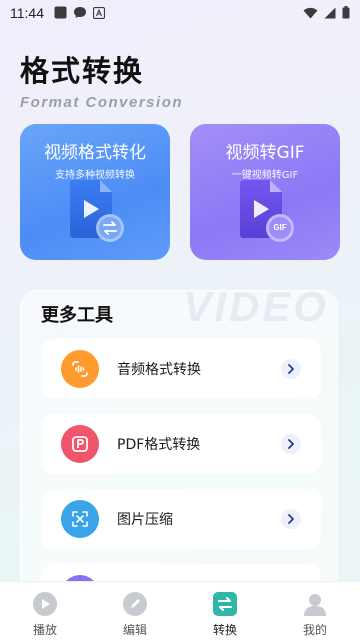 The image size is (360, 640). I want to click on bottom-nav: 播放 编辑 转换 我的, so click(180, 610).